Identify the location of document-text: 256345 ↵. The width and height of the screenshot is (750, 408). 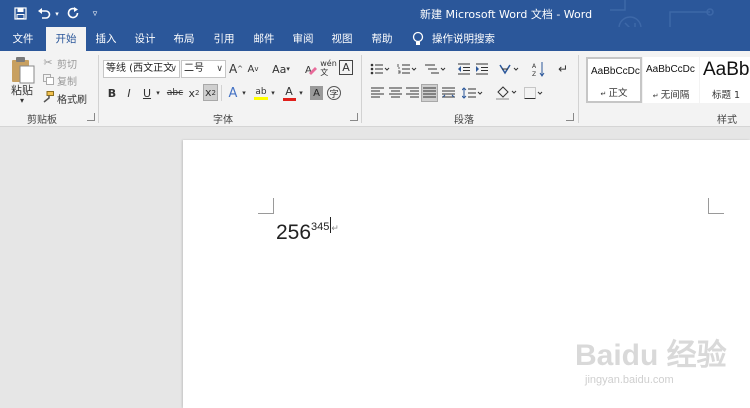
(307, 231).